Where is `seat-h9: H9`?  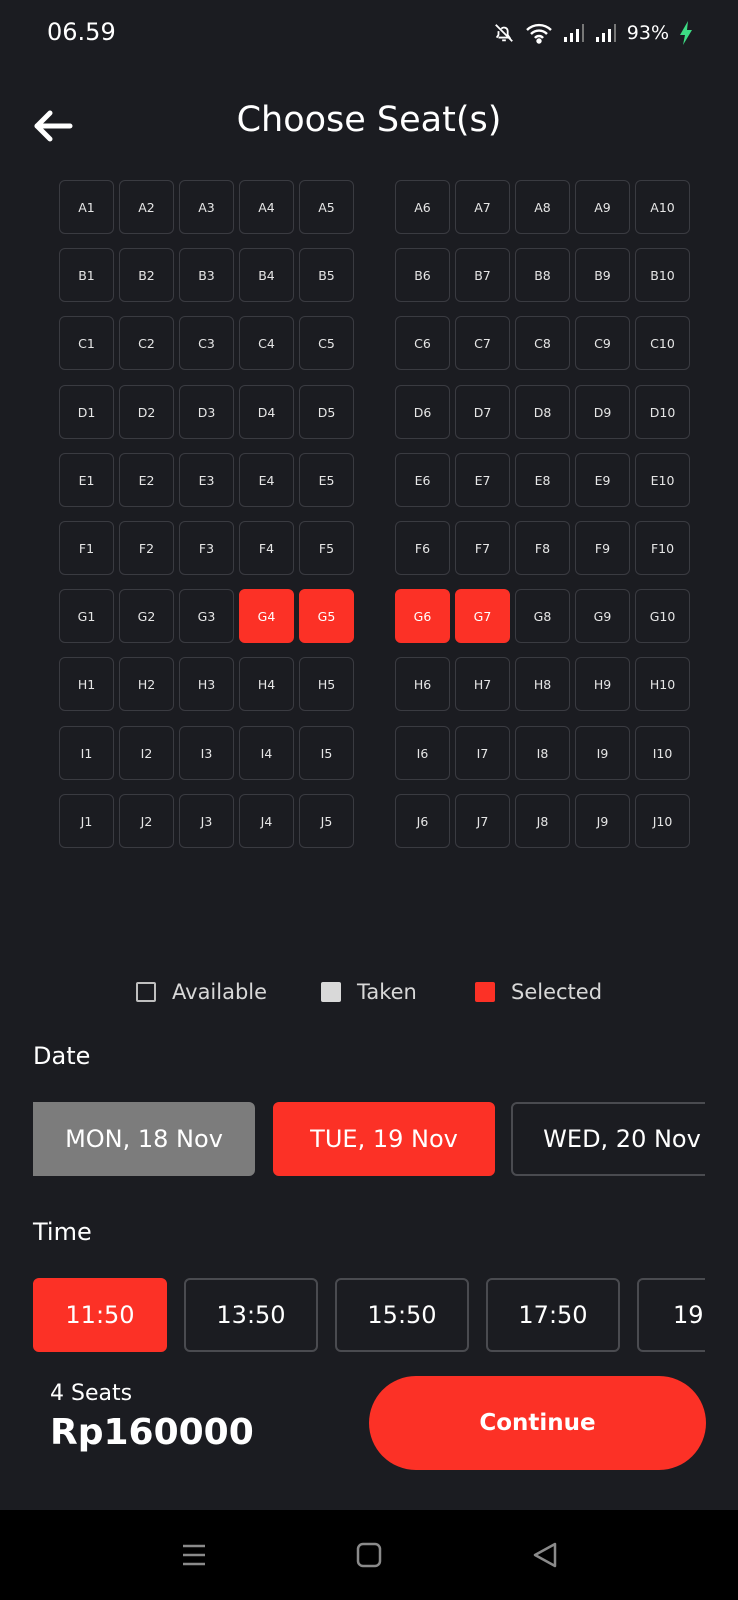 seat-h9: H9 is located at coordinates (602, 684).